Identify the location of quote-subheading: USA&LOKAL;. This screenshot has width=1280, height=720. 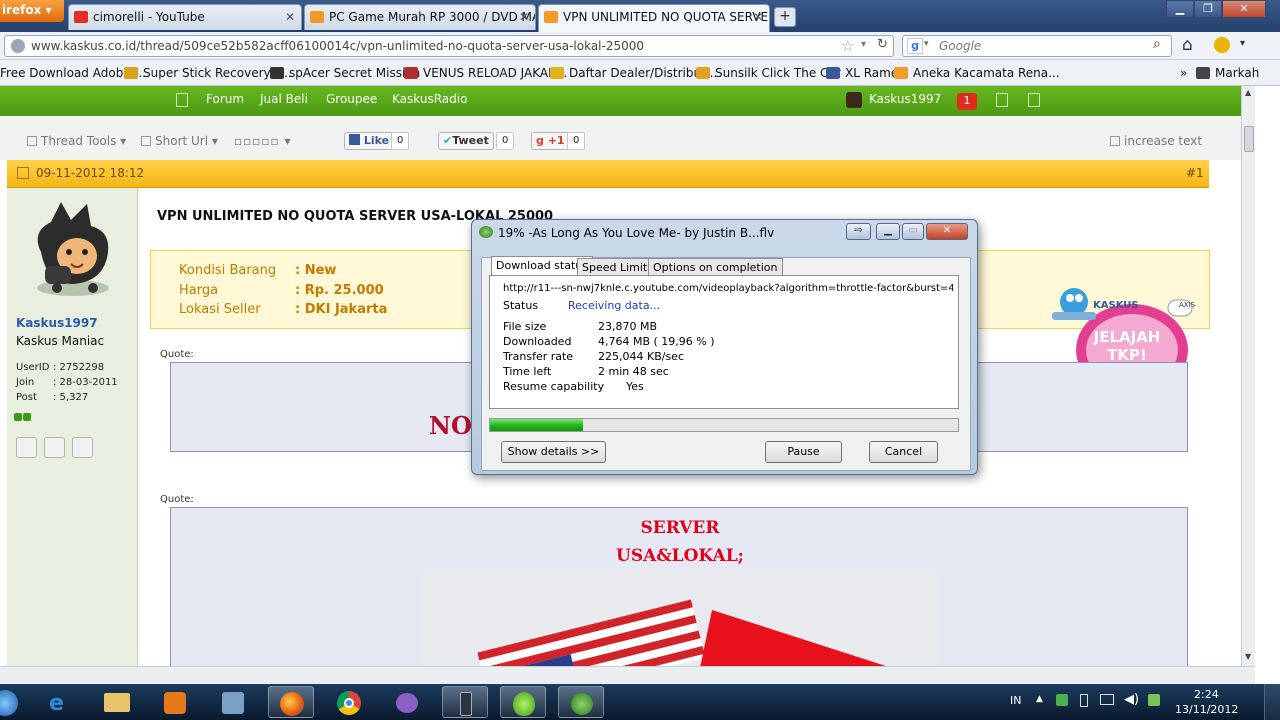
(680, 556).